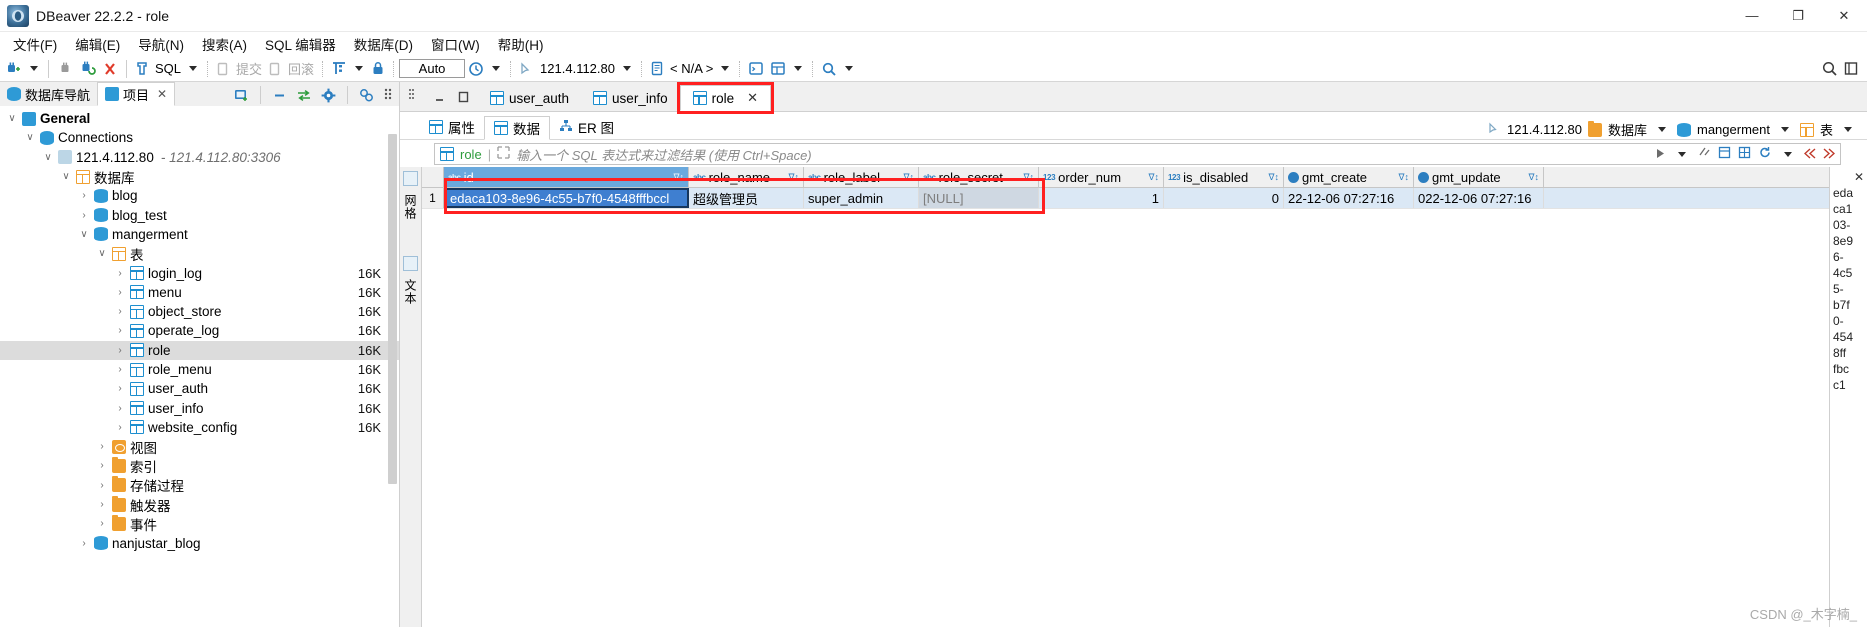 The image size is (1867, 627). I want to click on breadcrumb-schema-dropdown-icon, so click(1784, 129).